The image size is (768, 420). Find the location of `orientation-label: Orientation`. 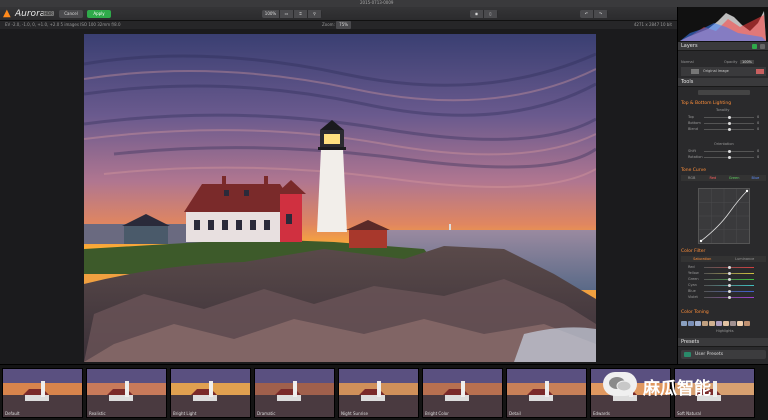

orientation-label: Orientation is located at coordinates (724, 144).